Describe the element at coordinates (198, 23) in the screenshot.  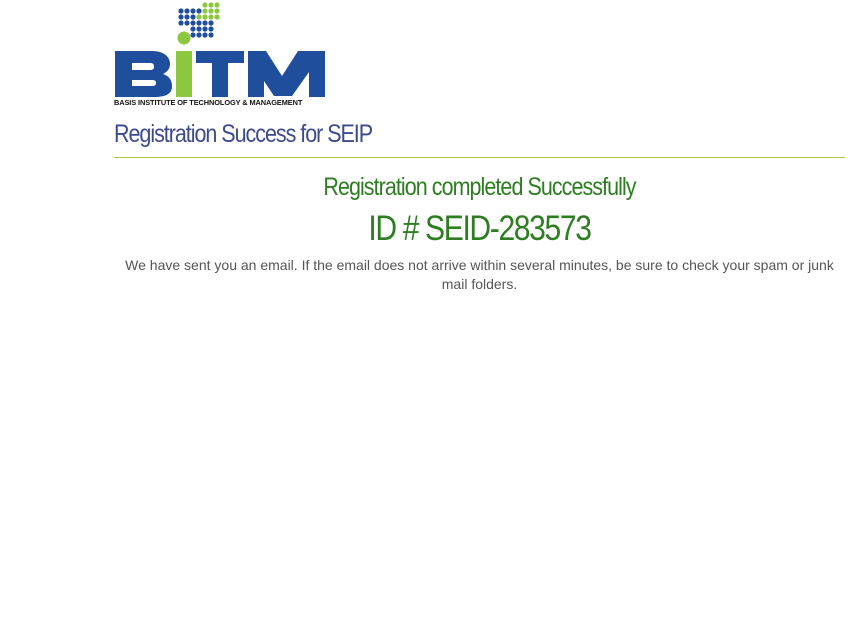
I see `logo-dot-grid` at that location.